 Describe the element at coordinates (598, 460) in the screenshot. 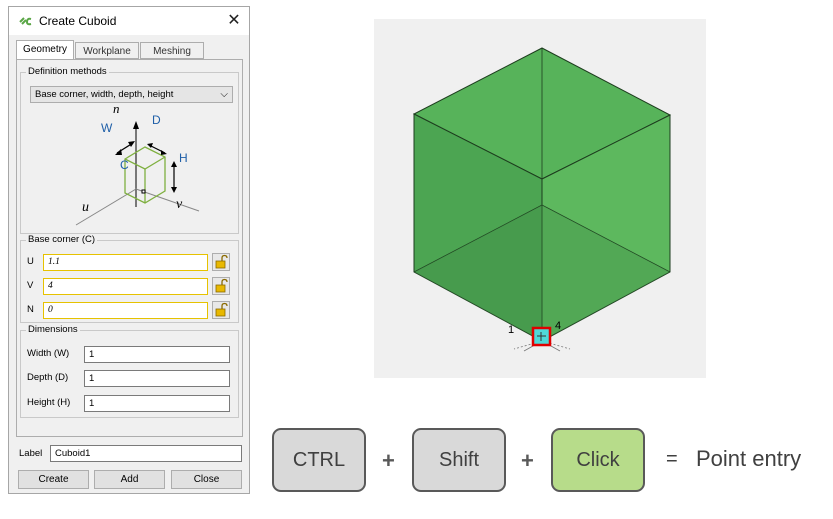

I see `click-key: Click` at that location.